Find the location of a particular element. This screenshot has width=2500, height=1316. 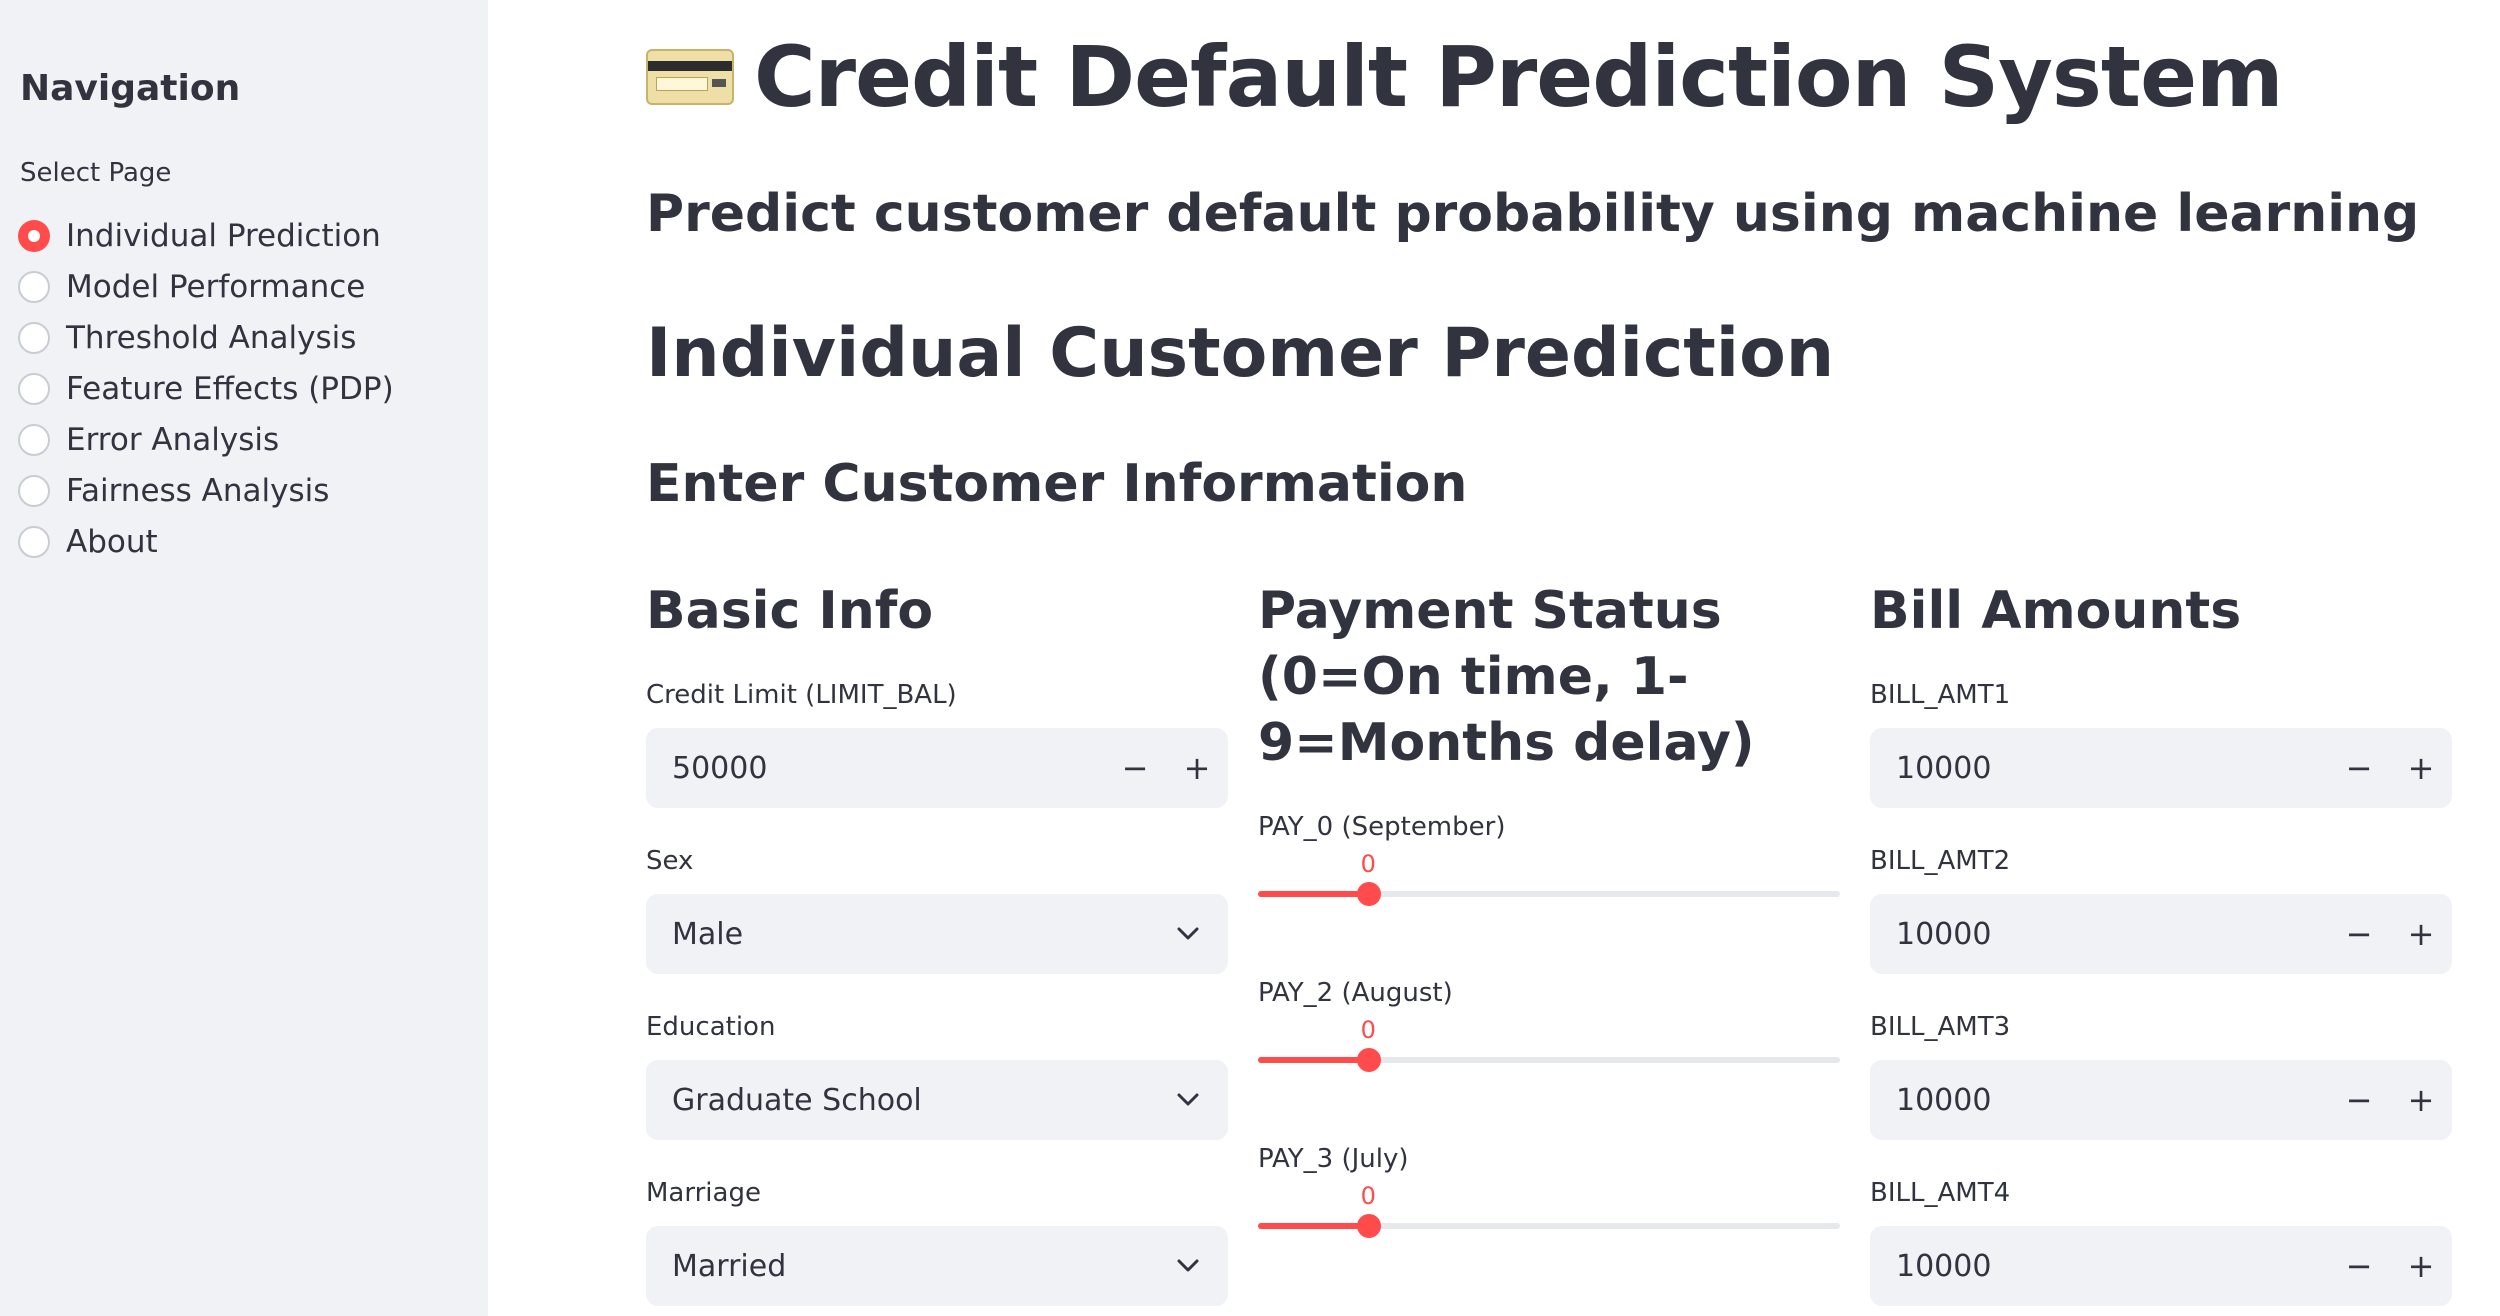

radio-error-analysis: Error Analysis is located at coordinates (206, 439).